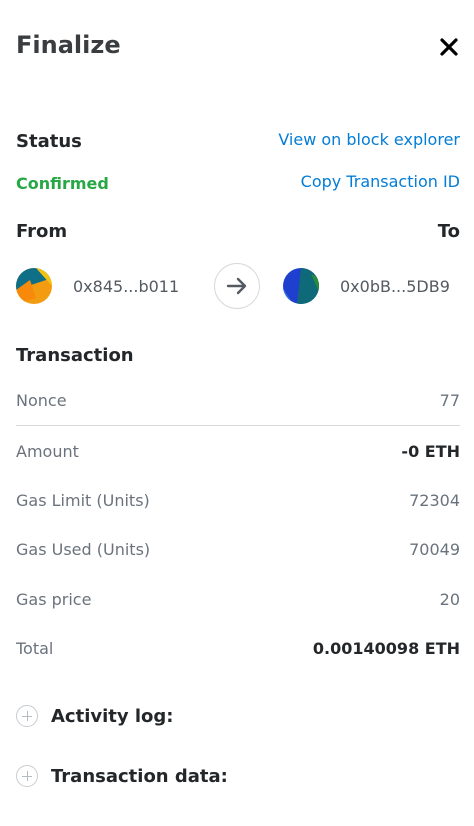  I want to click on close-button, so click(449, 47).